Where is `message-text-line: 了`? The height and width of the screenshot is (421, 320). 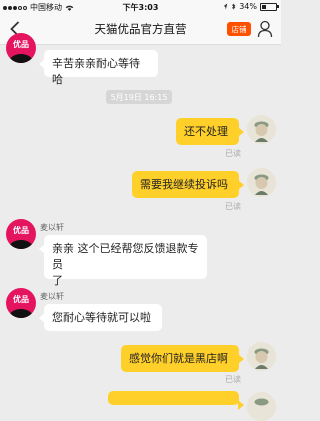 message-text-line: 了 is located at coordinates (57, 280).